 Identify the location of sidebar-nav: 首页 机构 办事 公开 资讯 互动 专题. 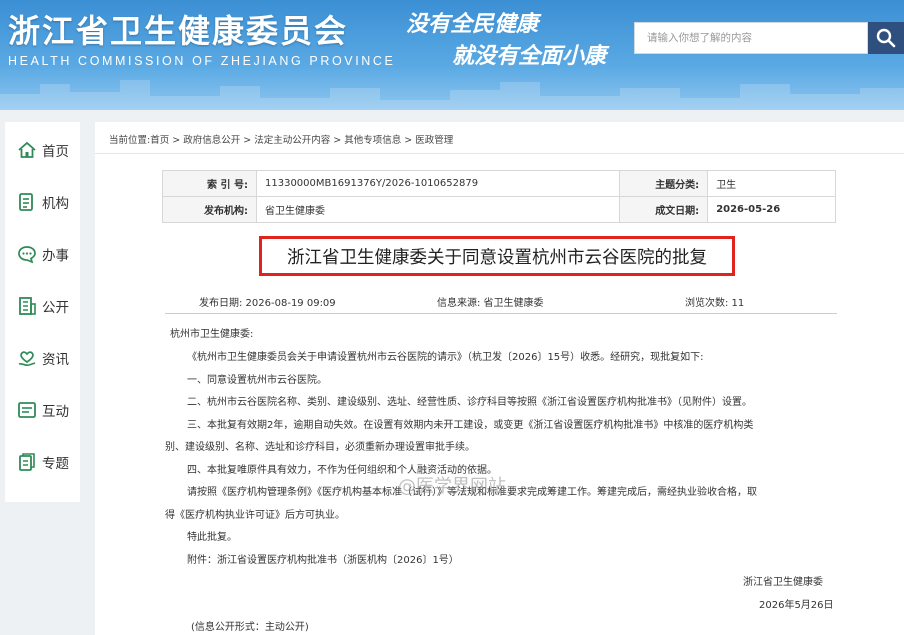
(42, 312).